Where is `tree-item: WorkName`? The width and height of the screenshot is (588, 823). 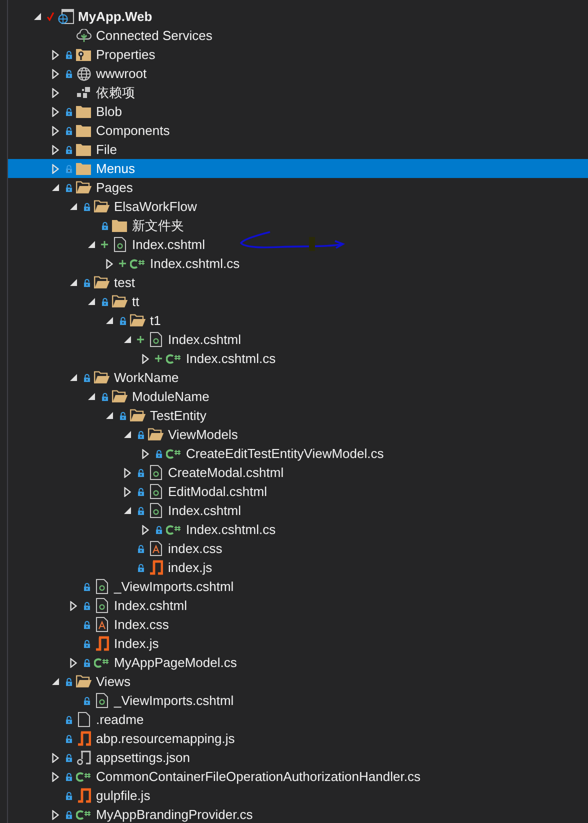 tree-item: WorkName is located at coordinates (298, 377).